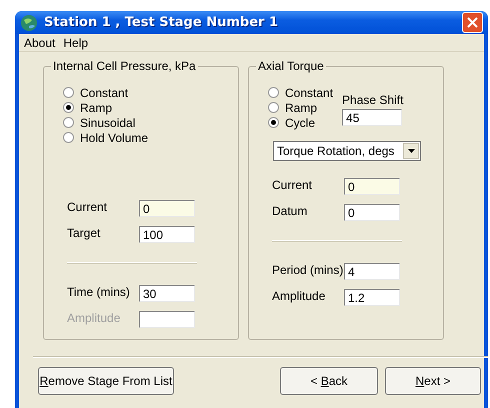 Image resolution: width=490 pixels, height=408 pixels. Describe the element at coordinates (411, 151) in the screenshot. I see `dropdown-arrow-icon` at that location.